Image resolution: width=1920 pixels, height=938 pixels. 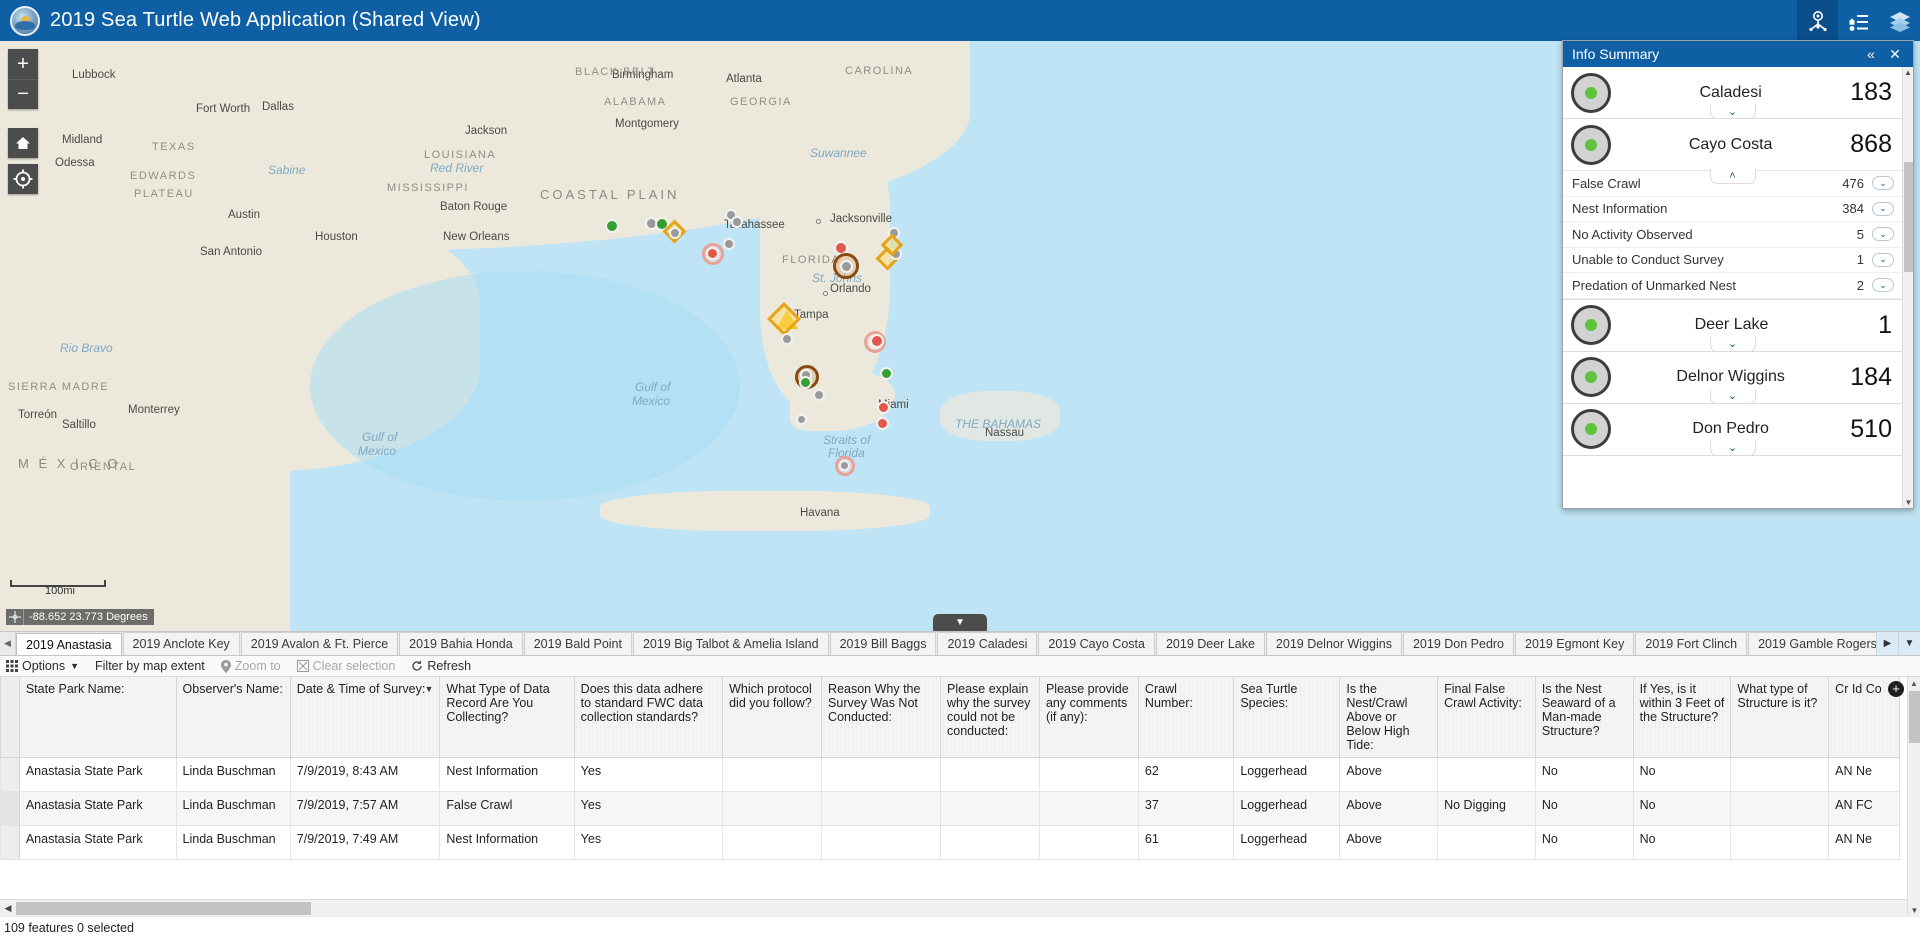 I want to click on tabs-menu-button: ▼, so click(x=1909, y=643).